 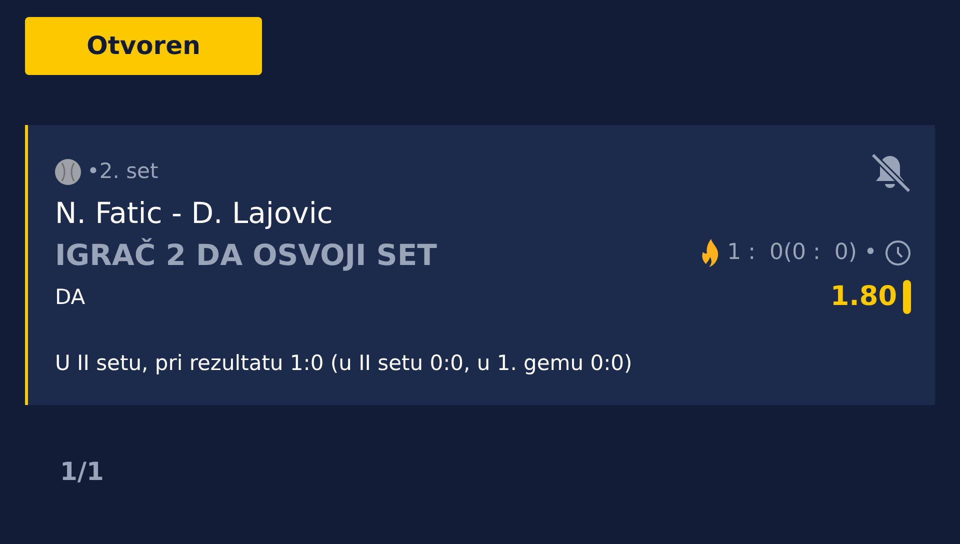 What do you see at coordinates (246, 255) in the screenshot?
I see `market-title: IGRAČ 2 DA OSVOJI SET` at bounding box center [246, 255].